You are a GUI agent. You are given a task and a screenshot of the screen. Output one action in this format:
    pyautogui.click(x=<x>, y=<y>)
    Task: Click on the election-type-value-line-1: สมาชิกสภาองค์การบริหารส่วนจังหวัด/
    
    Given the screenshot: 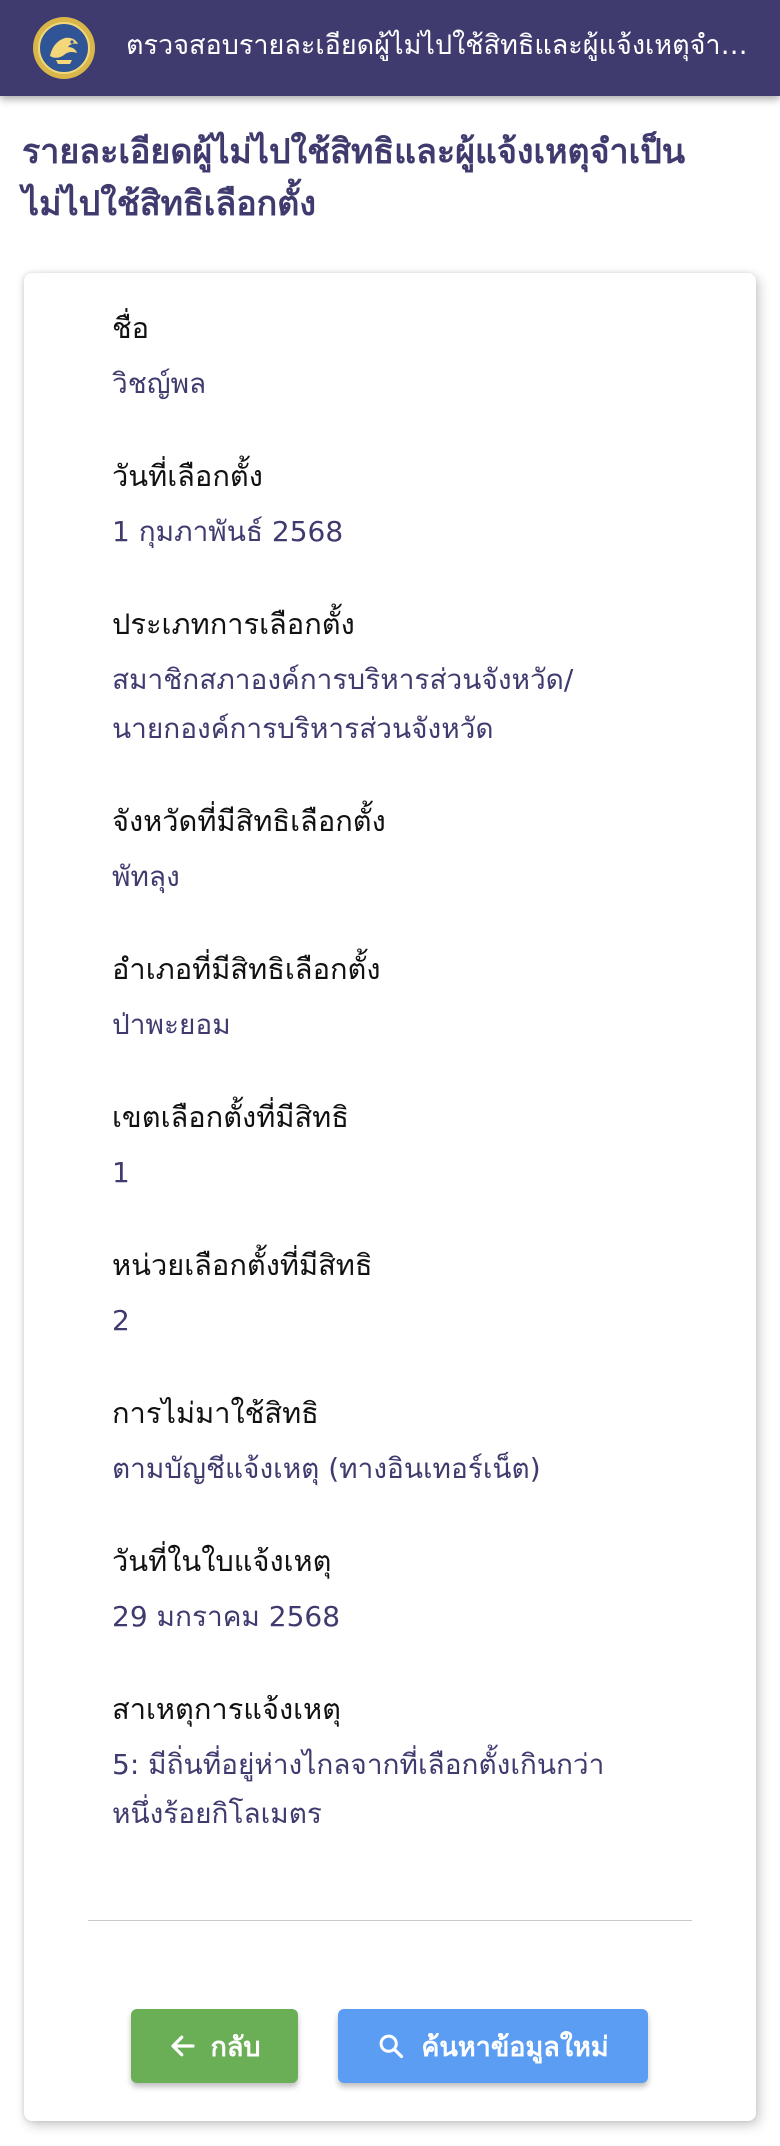 What is the action you would take?
    pyautogui.click(x=343, y=679)
    